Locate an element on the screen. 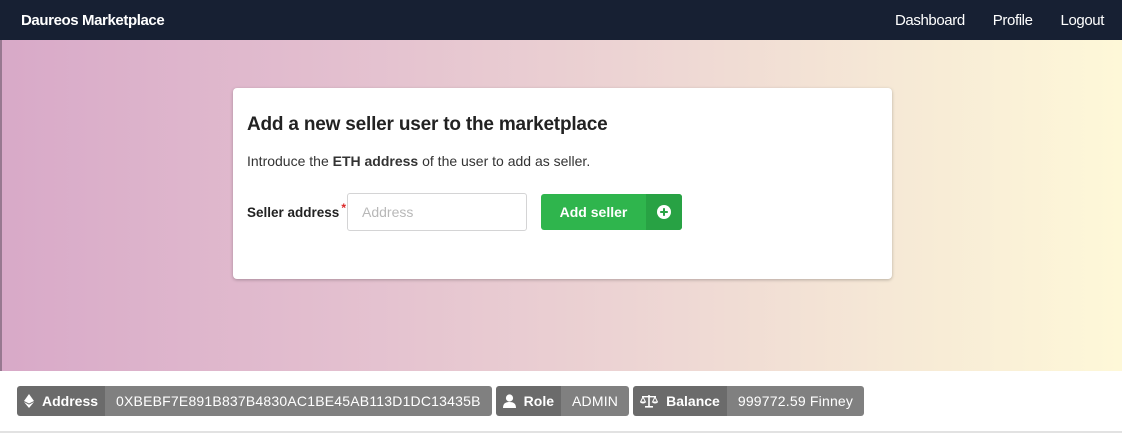  balance-scale-icon is located at coordinates (649, 401).